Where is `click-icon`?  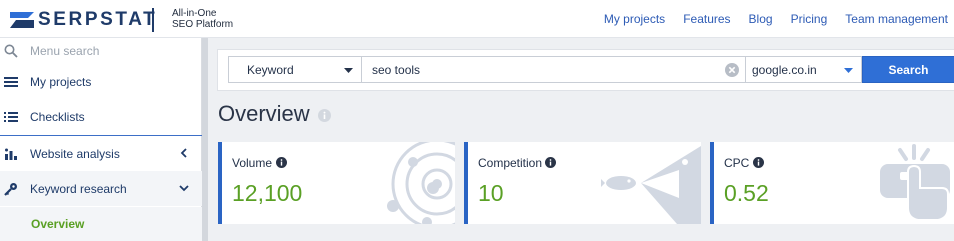 click-icon is located at coordinates (915, 182).